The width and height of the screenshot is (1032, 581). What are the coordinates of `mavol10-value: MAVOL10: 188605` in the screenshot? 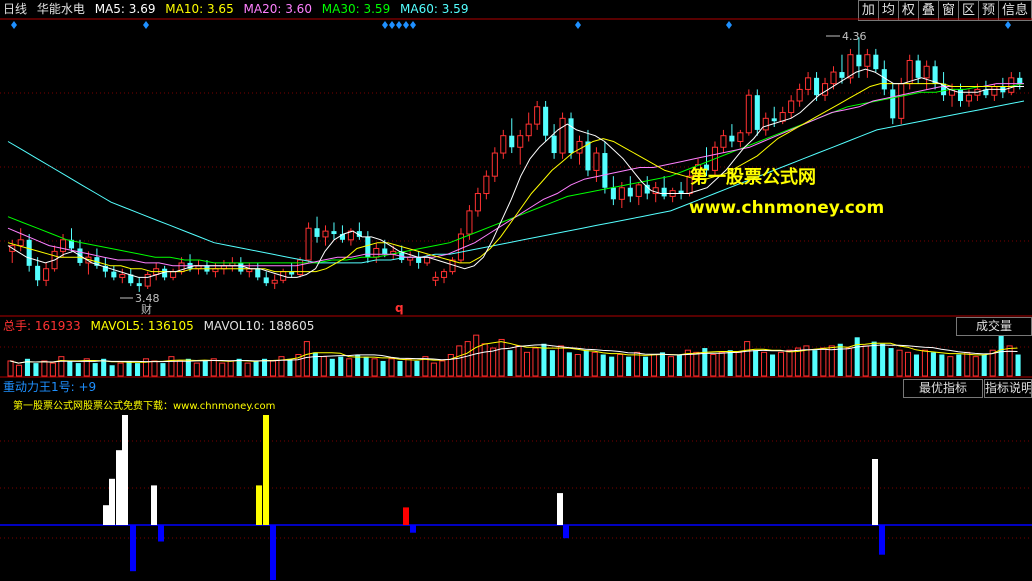 It's located at (259, 326).